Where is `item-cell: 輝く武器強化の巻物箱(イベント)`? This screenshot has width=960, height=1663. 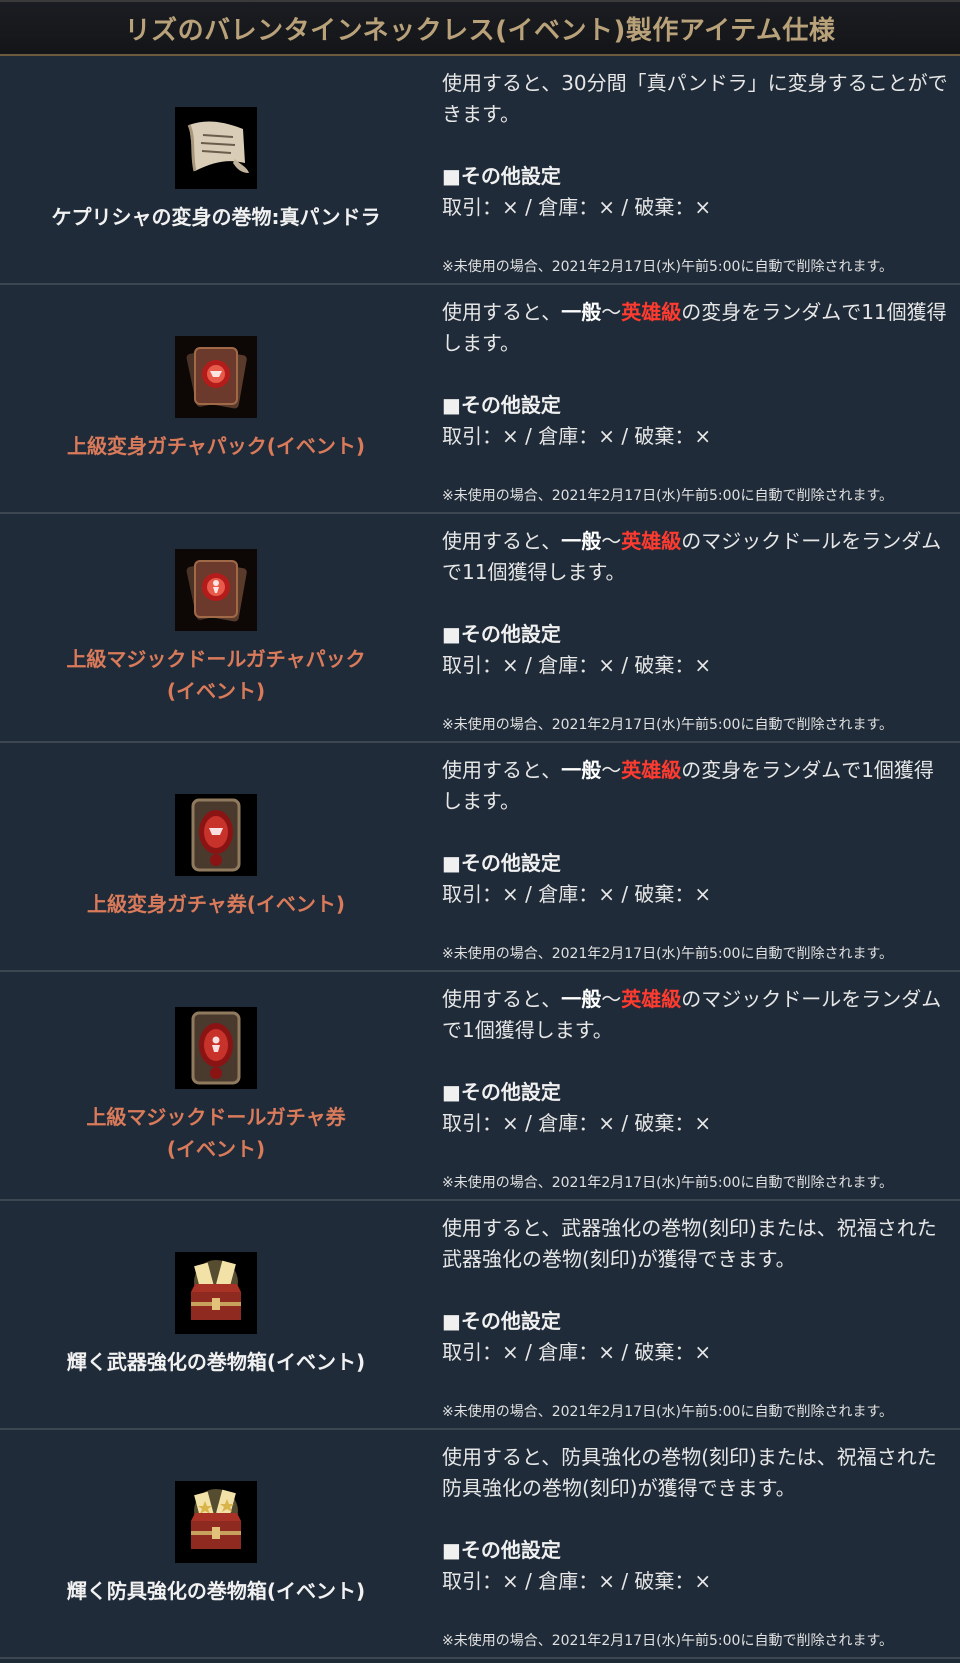
item-cell: 輝く武器強化の巻物箱(イベント) is located at coordinates (216, 1314).